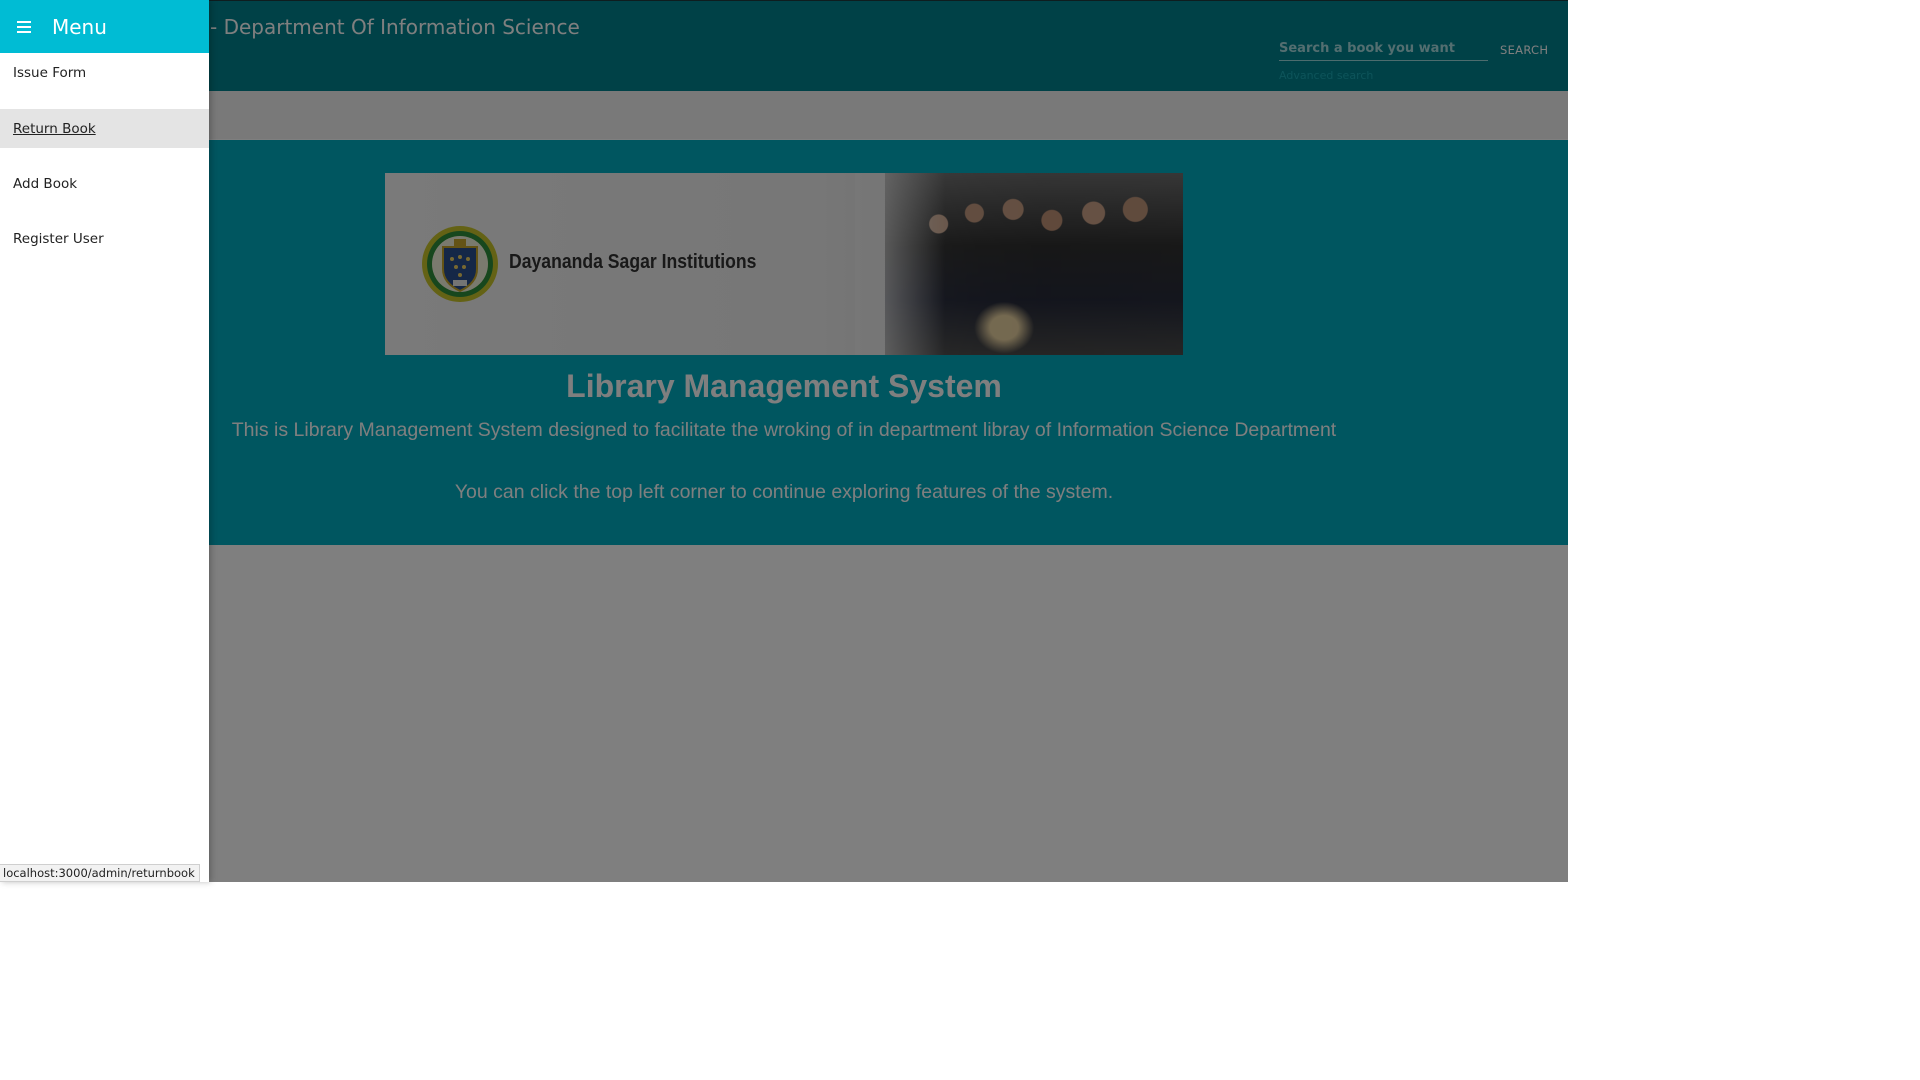 Image resolution: width=1920 pixels, height=1080 pixels. Describe the element at coordinates (104, 238) in the screenshot. I see `menu-item-register-user: Register User` at that location.